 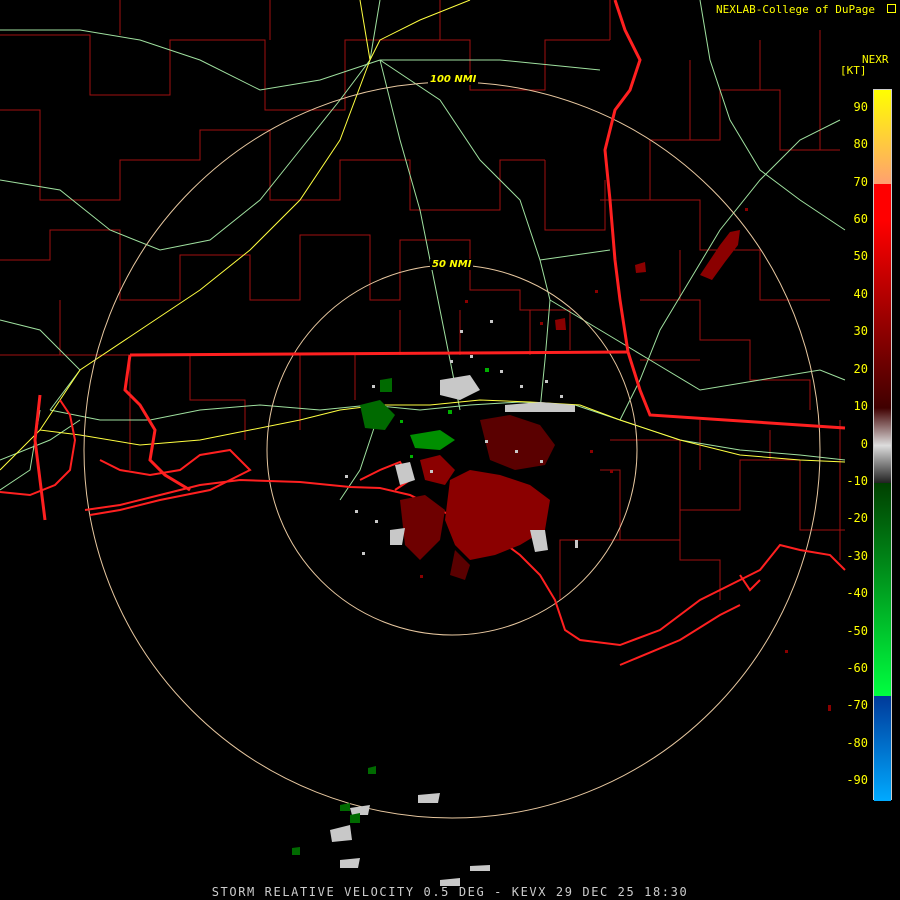 What do you see at coordinates (860, 406) in the screenshot?
I see `scale-tick-label: 10` at bounding box center [860, 406].